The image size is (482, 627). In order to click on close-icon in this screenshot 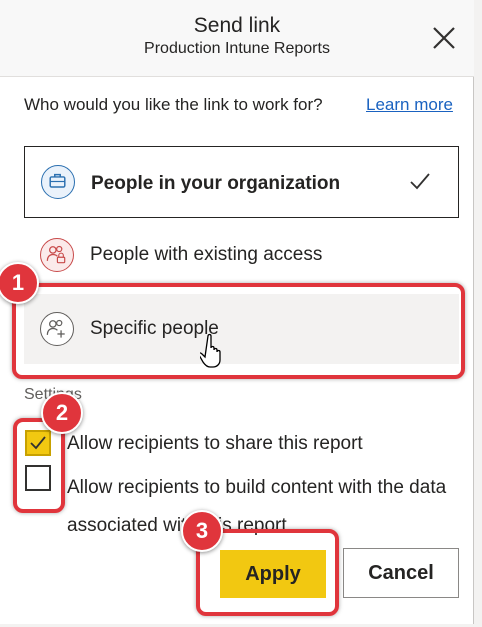, I will do `click(444, 38)`.